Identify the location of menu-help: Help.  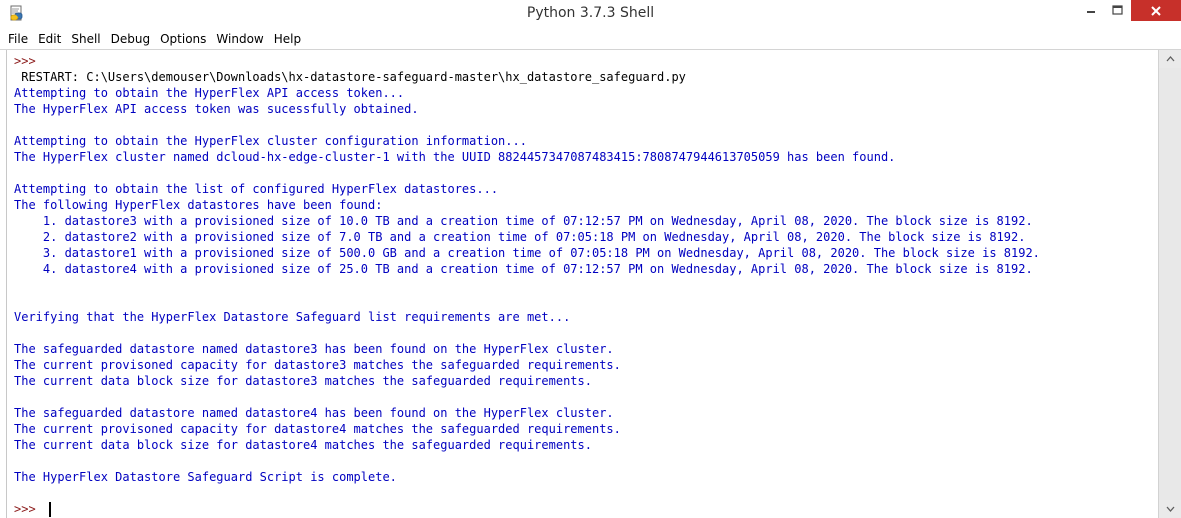
(287, 39).